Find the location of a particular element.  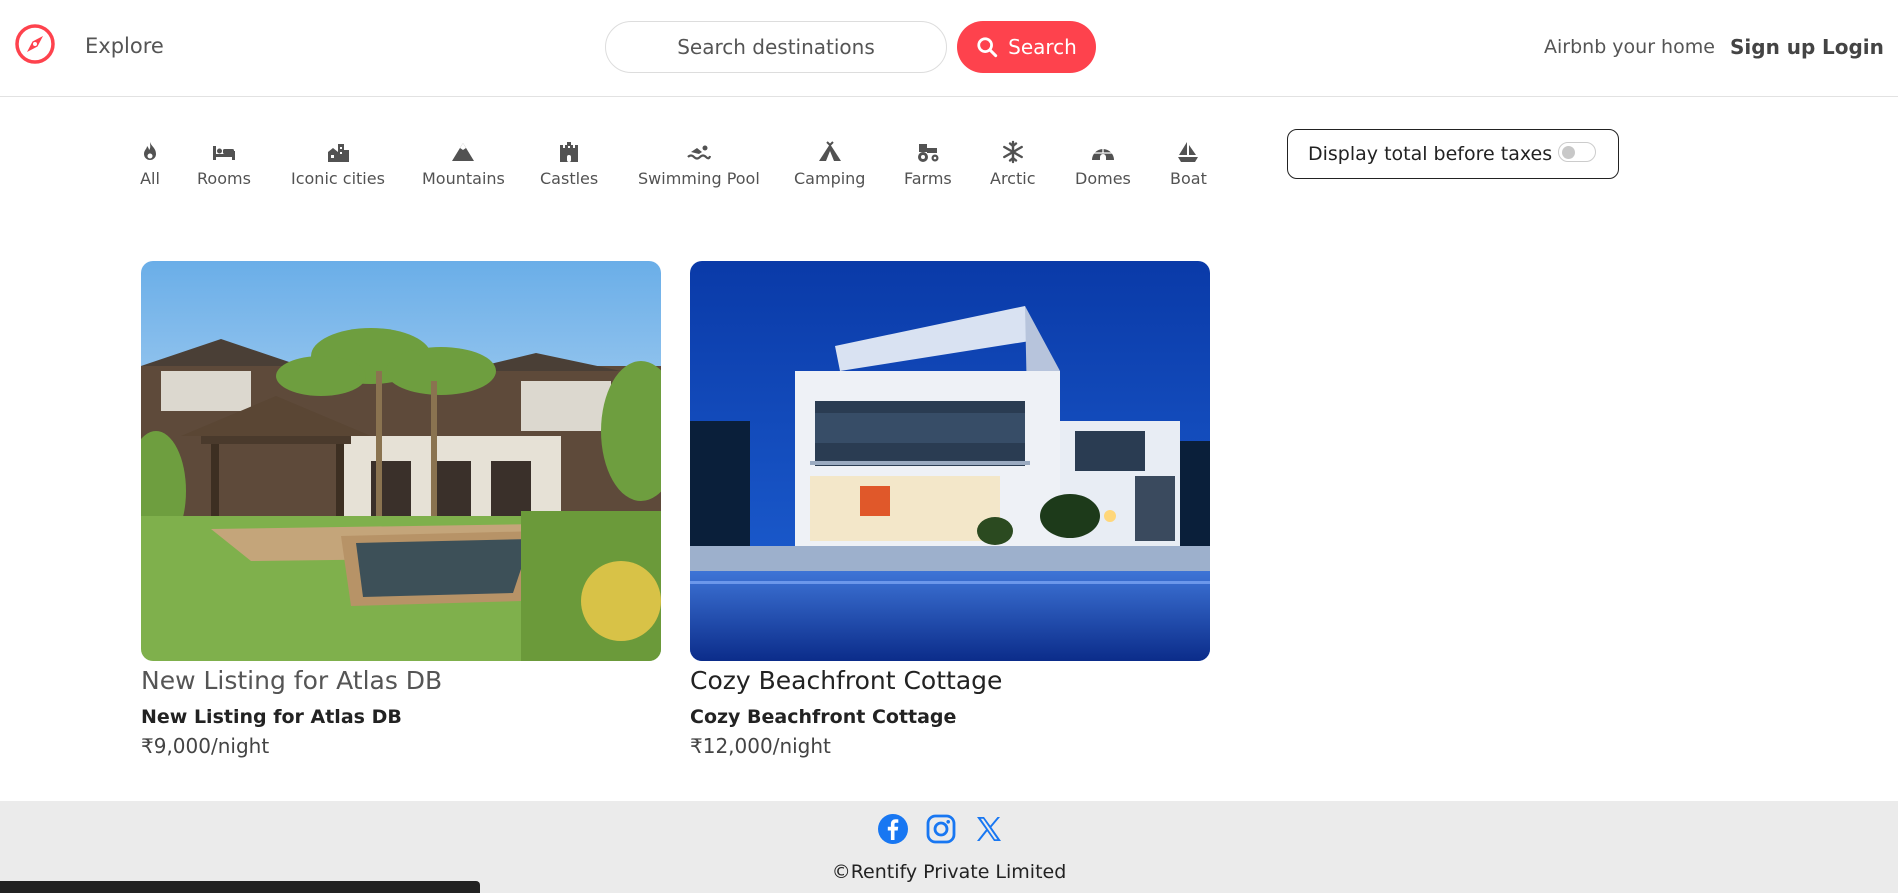

listing-title: Cozy Beachfront Cottage is located at coordinates (823, 717).